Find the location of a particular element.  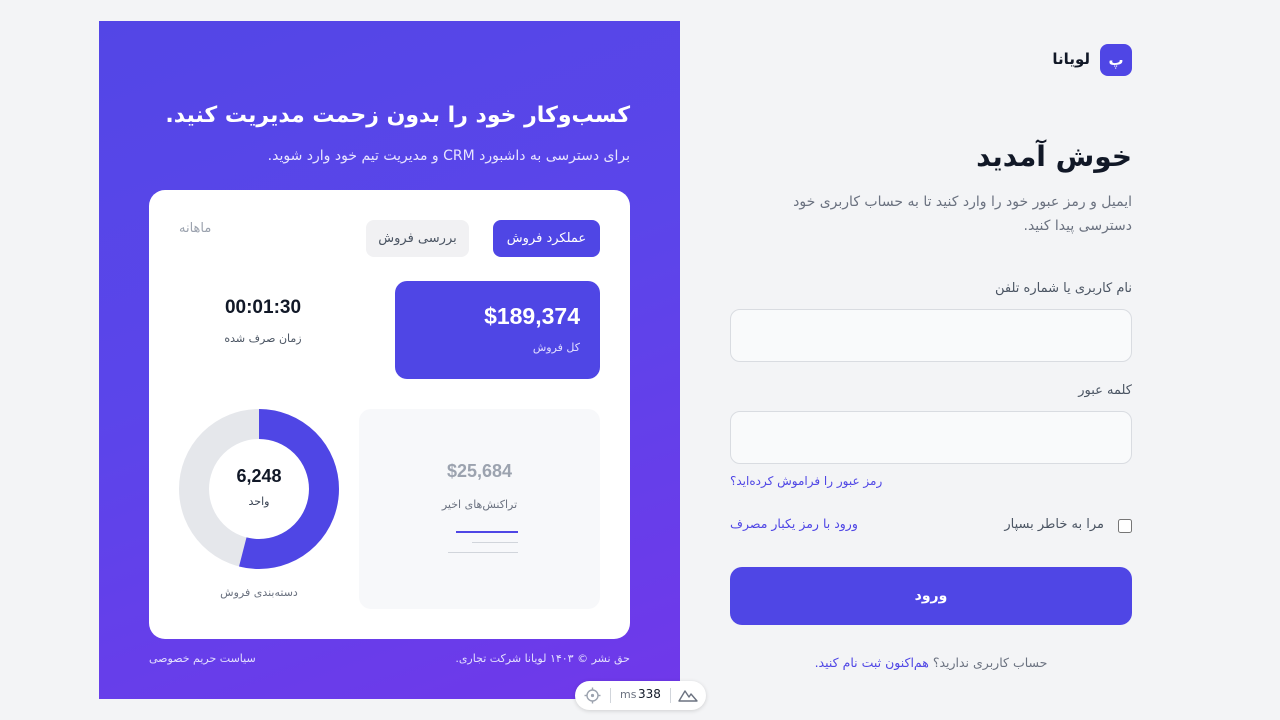

crosshair-icon is located at coordinates (592, 695).